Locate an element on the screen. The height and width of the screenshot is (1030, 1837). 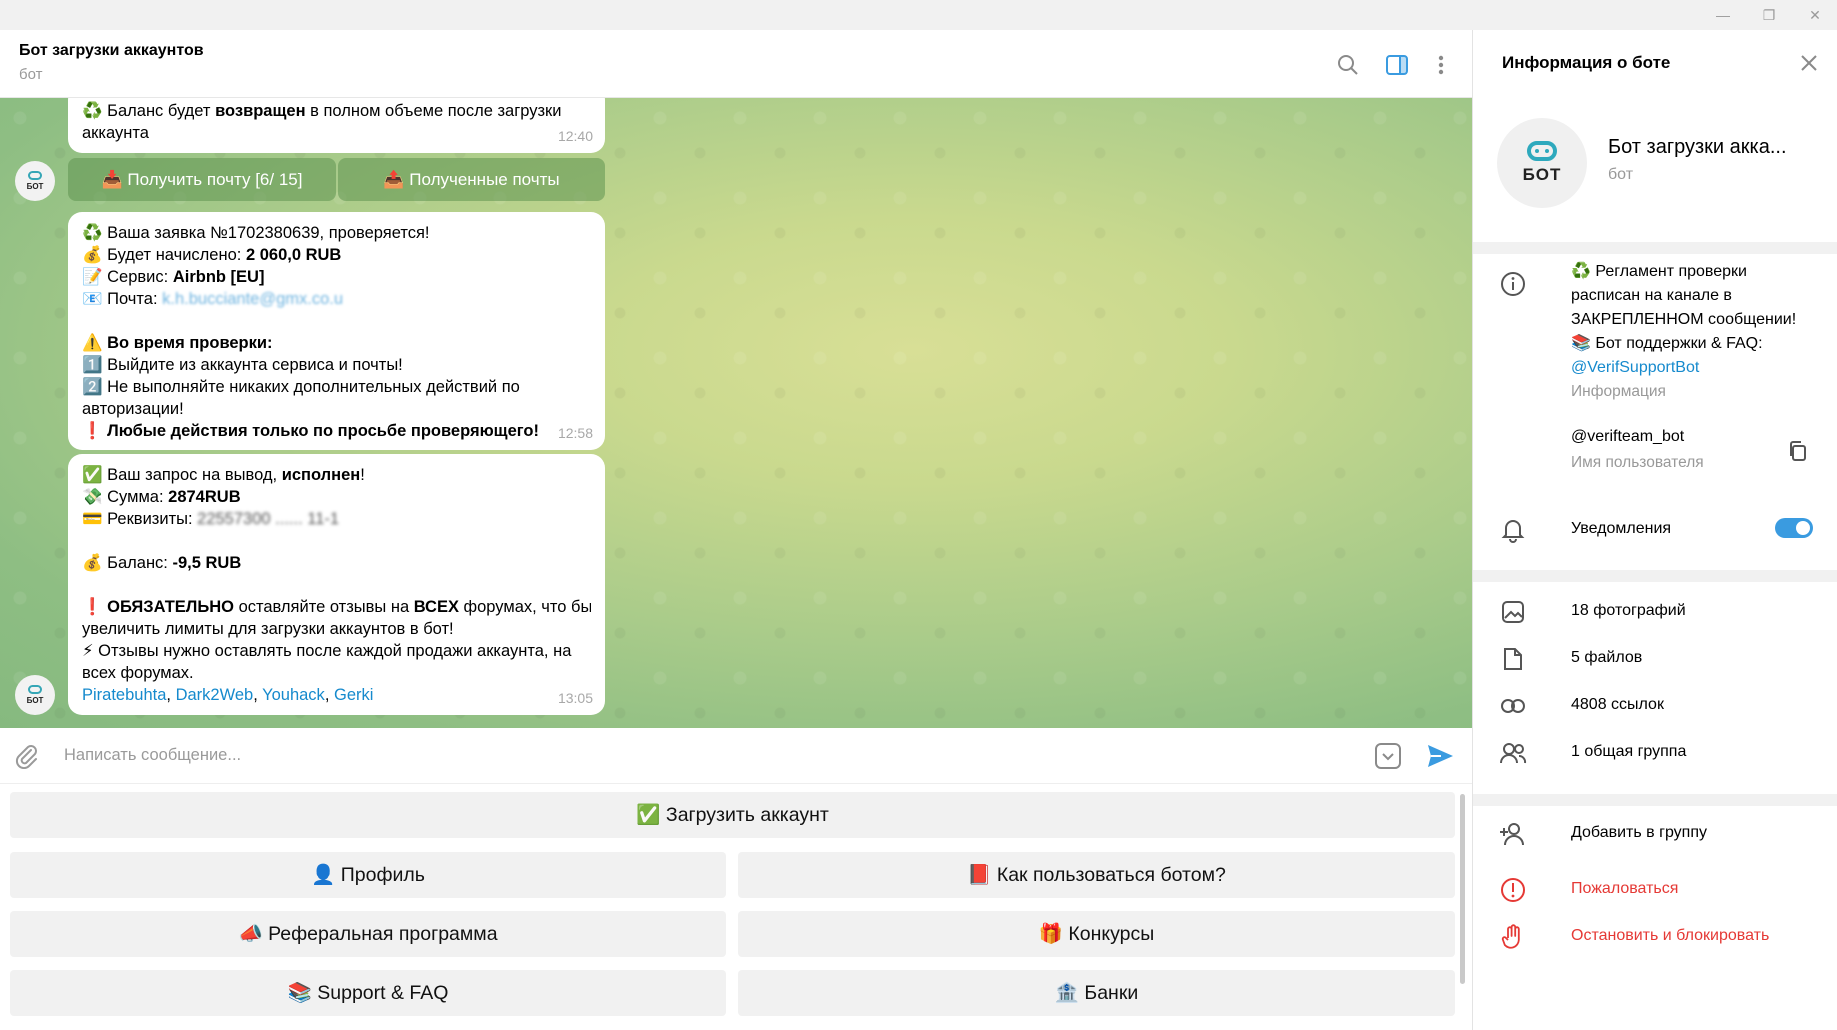
support-bot-link: @VerifSupportBot is located at coordinates (1696, 368).